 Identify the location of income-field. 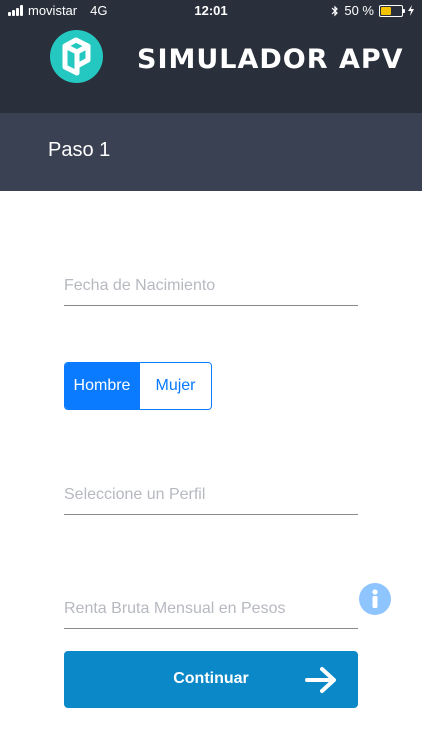
(211, 608).